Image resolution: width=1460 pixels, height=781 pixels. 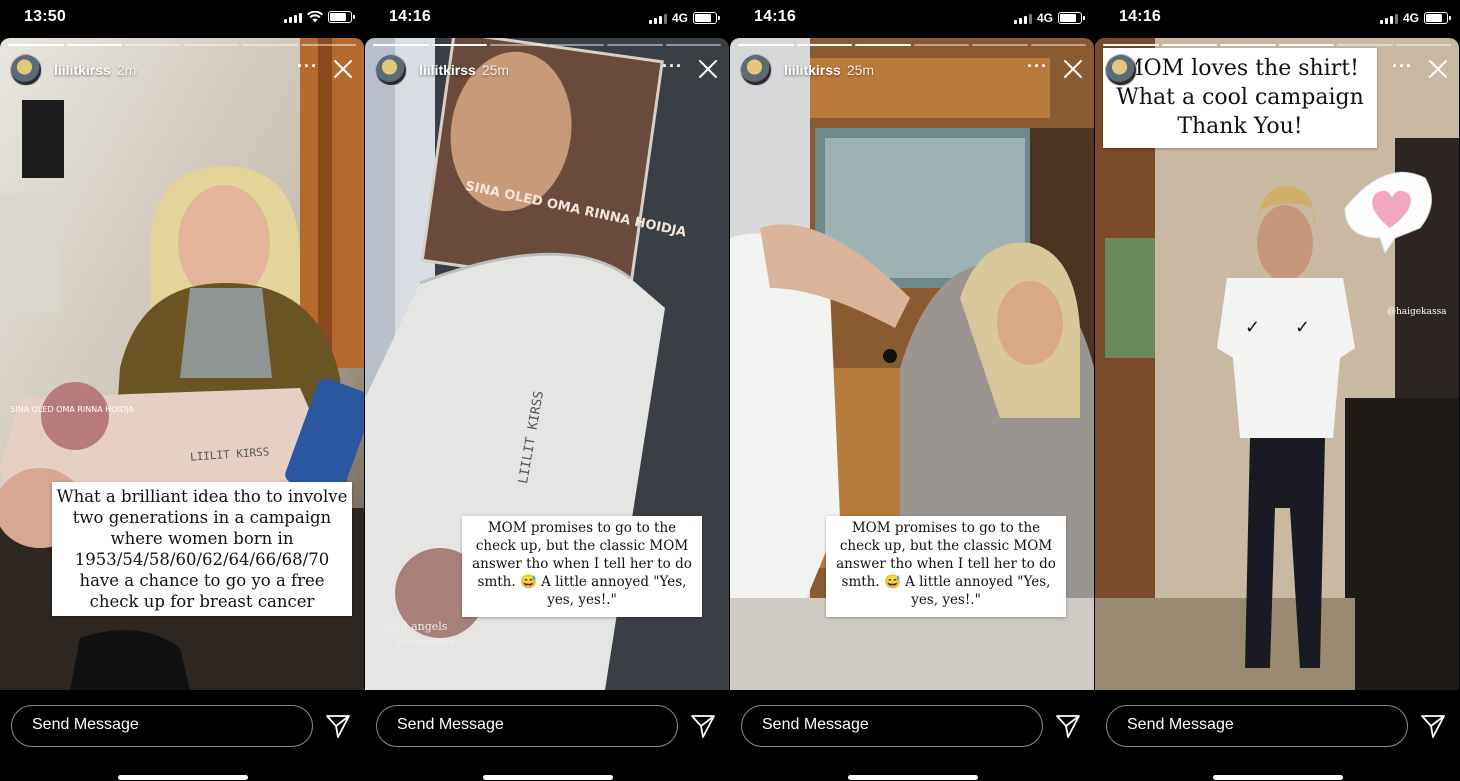 I want to click on box-label: SINA OLED OMA RINNA HOIDJA, so click(x=72, y=409).